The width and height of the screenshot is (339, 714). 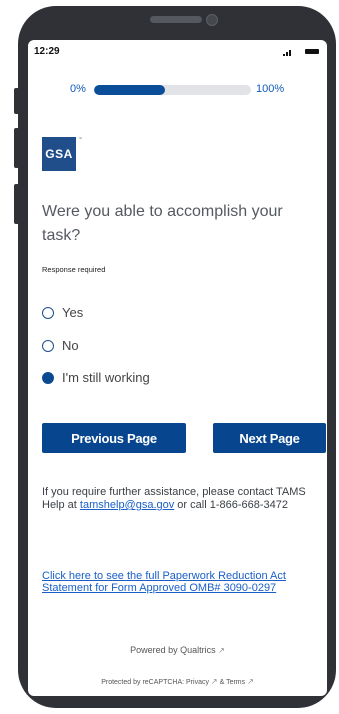 What do you see at coordinates (312, 51) in the screenshot?
I see `battery-icon` at bounding box center [312, 51].